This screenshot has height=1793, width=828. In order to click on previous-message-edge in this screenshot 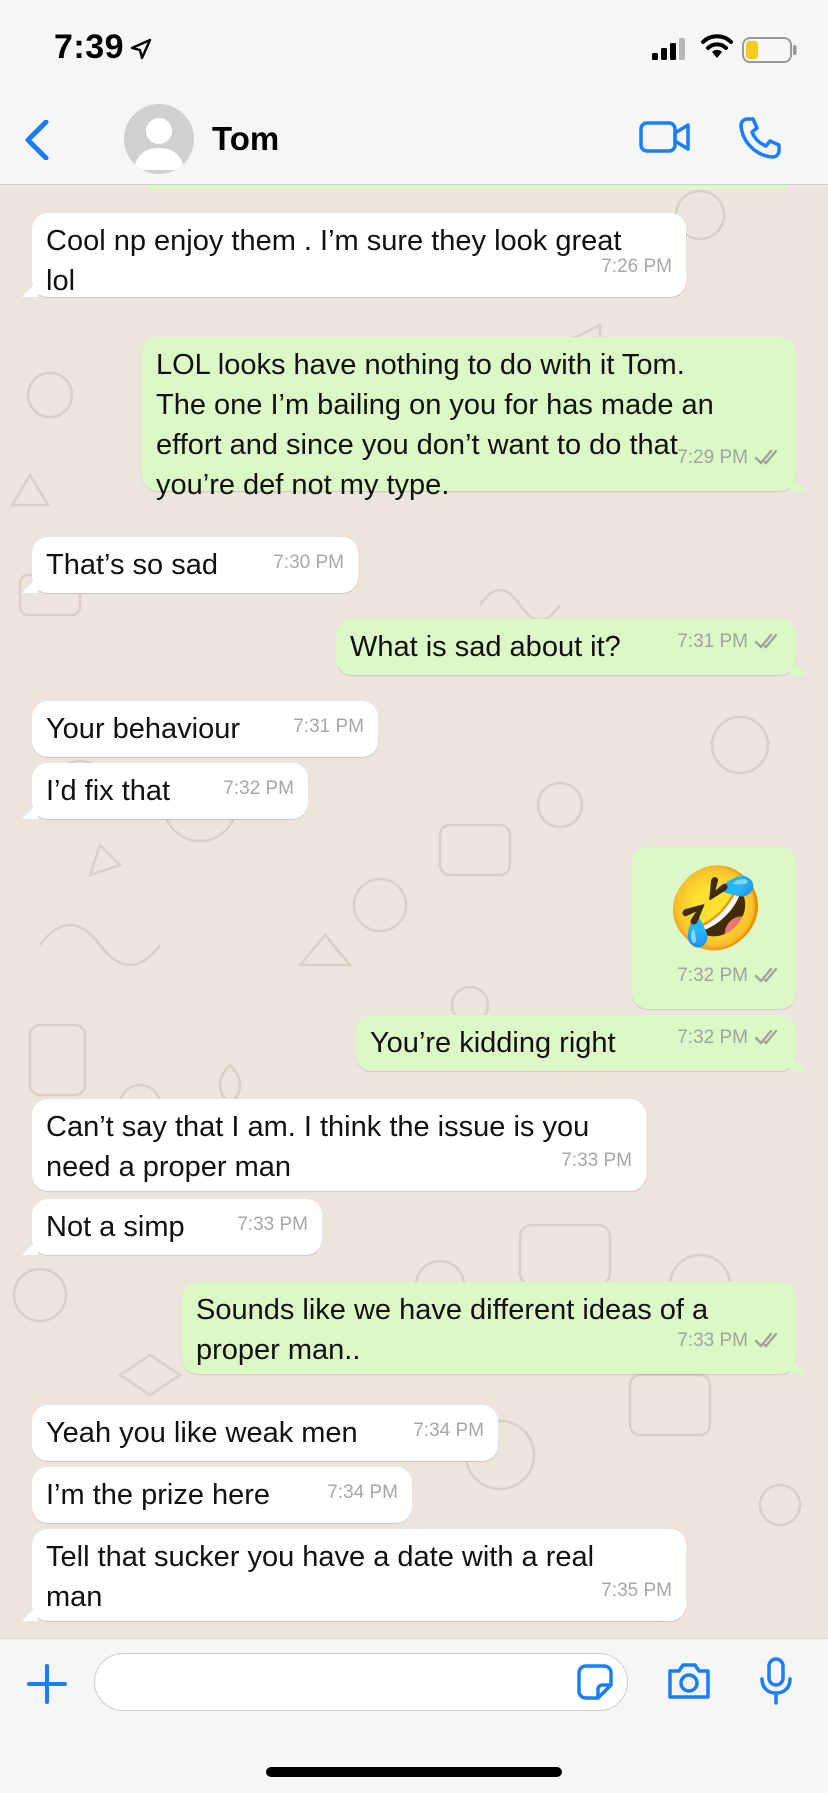, I will do `click(468, 187)`.